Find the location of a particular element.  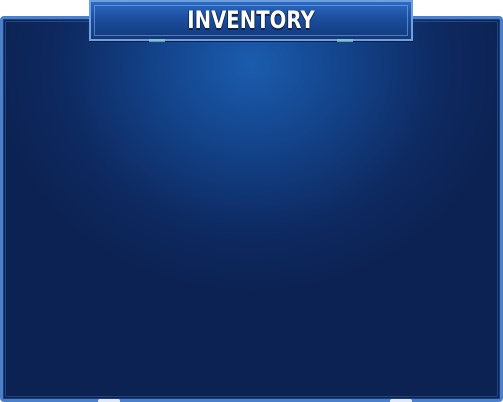

title-notch-right is located at coordinates (345, 40).